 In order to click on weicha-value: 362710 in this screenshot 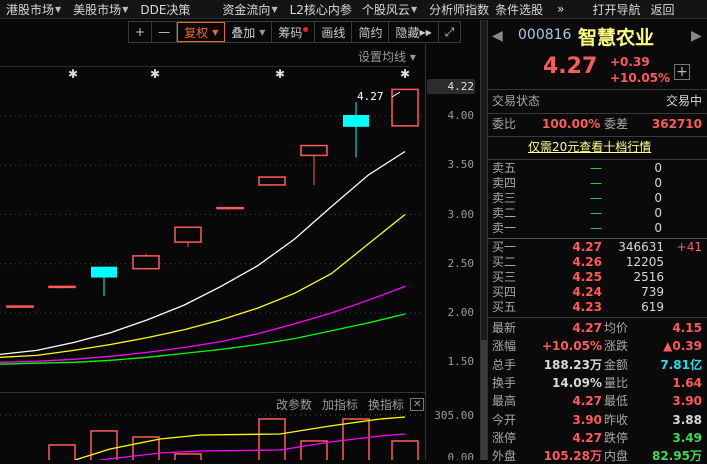, I will do `click(676, 124)`.